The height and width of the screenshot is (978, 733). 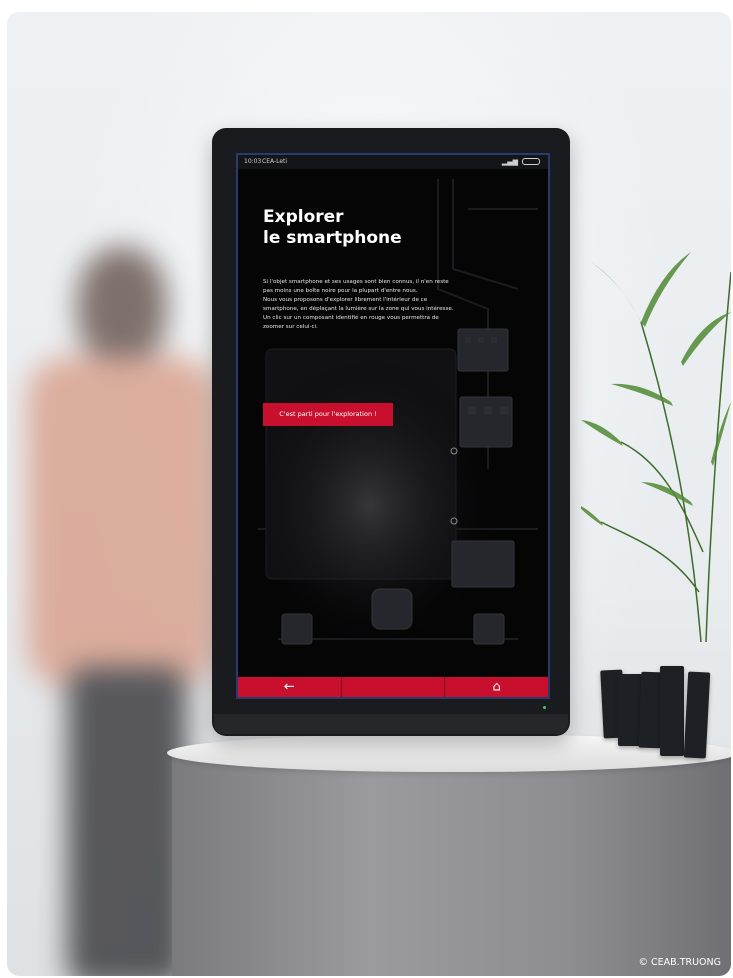 I want to click on back-button: ←, so click(x=290, y=687).